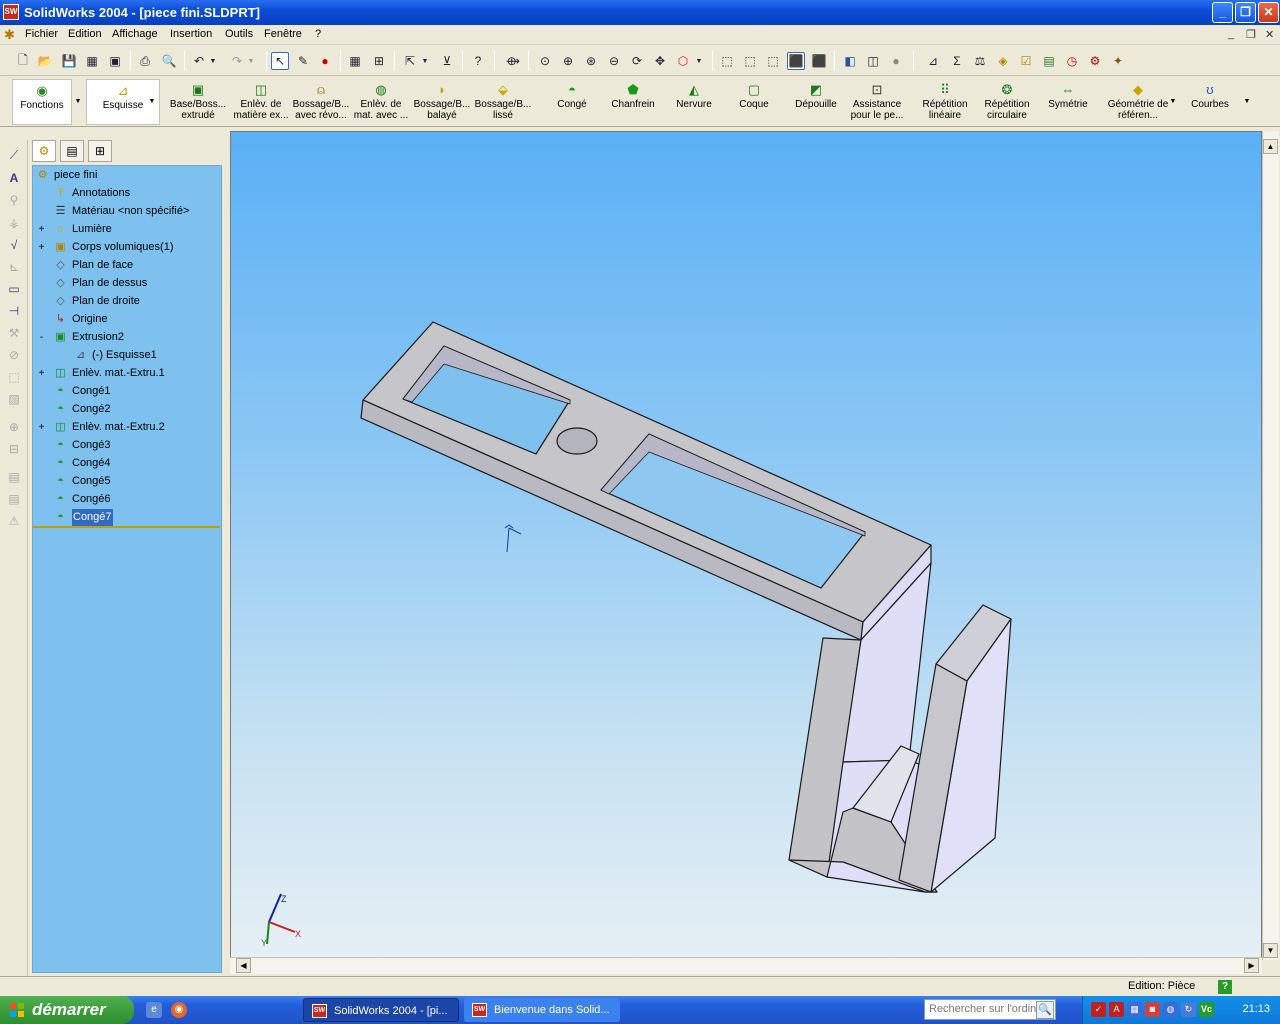  What do you see at coordinates (78, 102) in the screenshot?
I see `features-dropdown-icon: ▼` at bounding box center [78, 102].